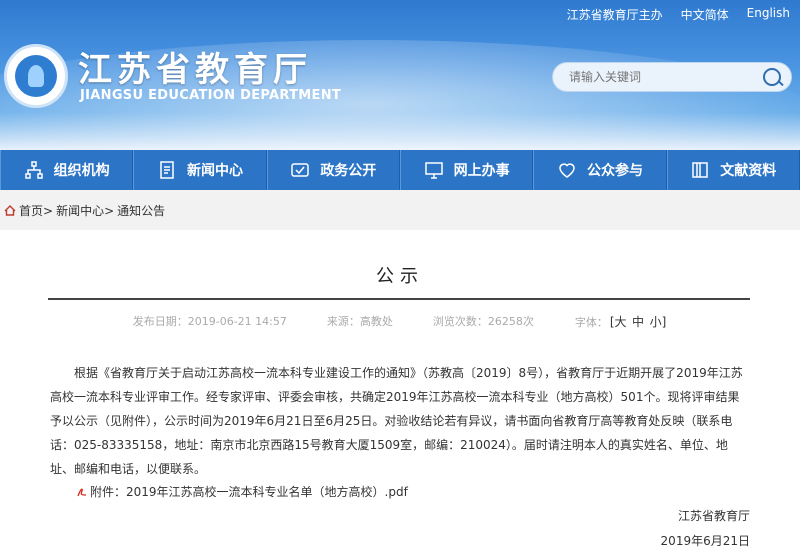  What do you see at coordinates (678, 14) in the screenshot?
I see `top-links: 江苏省教育厅主办 中文简体 English` at bounding box center [678, 14].